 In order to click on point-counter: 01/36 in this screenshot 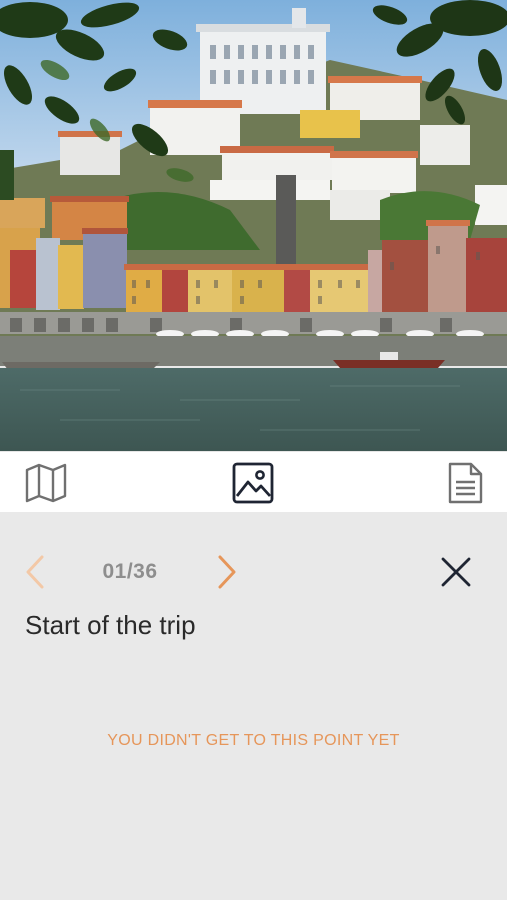, I will do `click(130, 571)`.